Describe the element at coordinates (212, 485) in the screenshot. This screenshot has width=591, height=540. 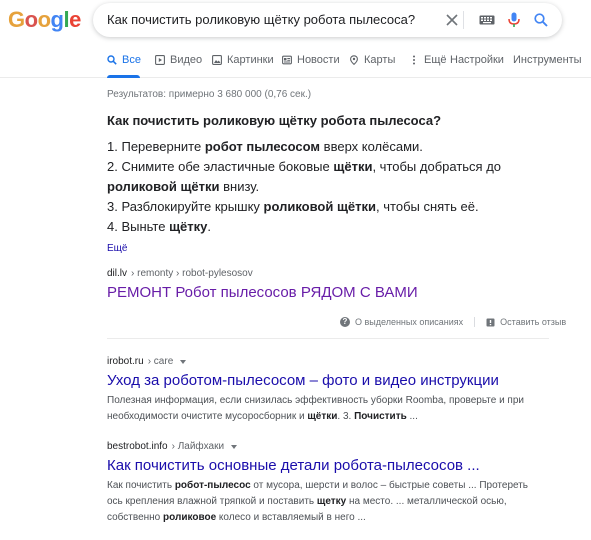
I see `highlighted-text: робот-пылесос` at that location.